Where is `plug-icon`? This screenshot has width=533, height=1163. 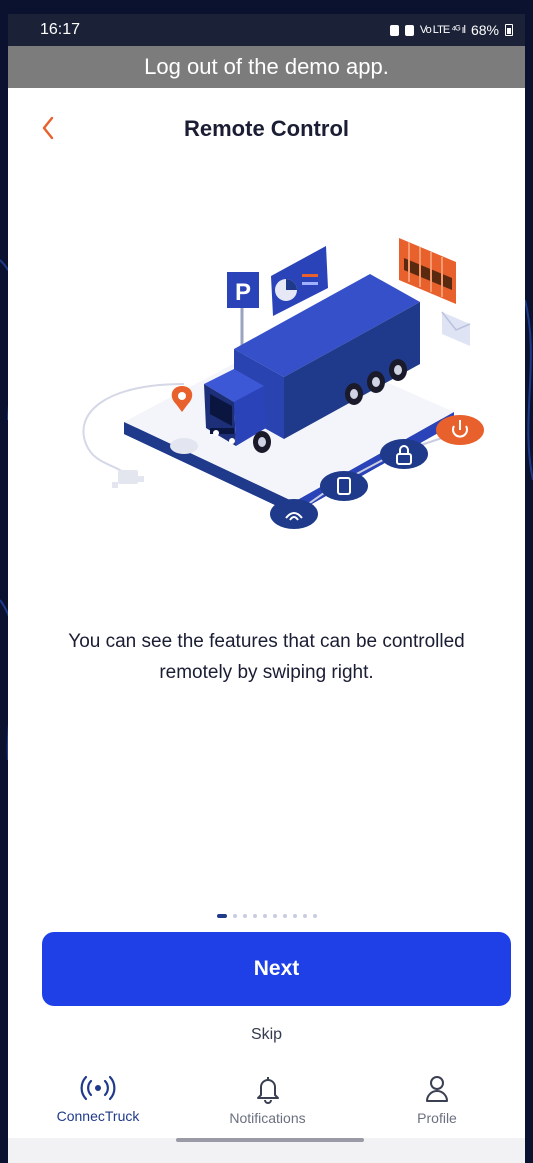
plug-icon is located at coordinates (128, 479).